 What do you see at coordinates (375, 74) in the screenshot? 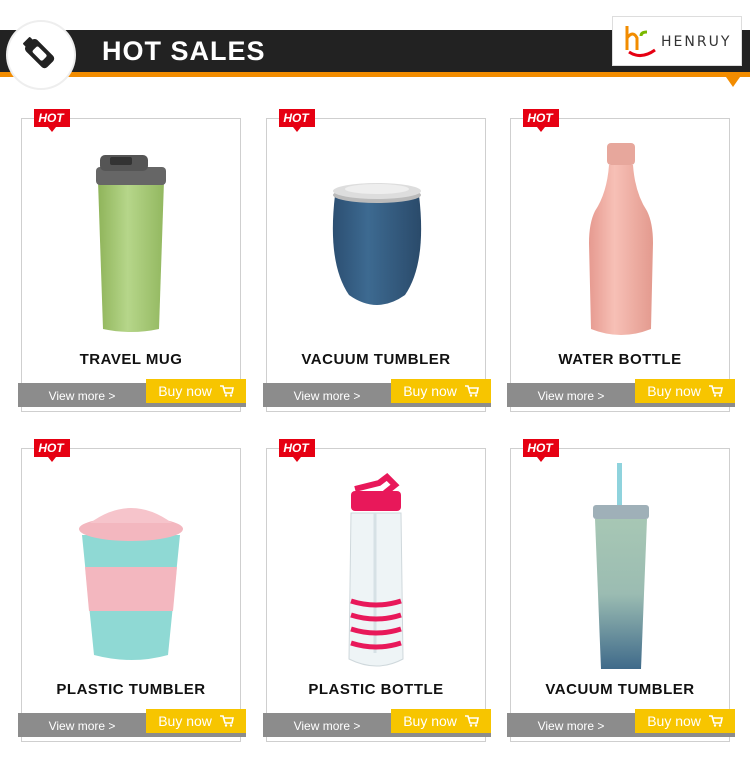
I see `header-accent-line` at bounding box center [375, 74].